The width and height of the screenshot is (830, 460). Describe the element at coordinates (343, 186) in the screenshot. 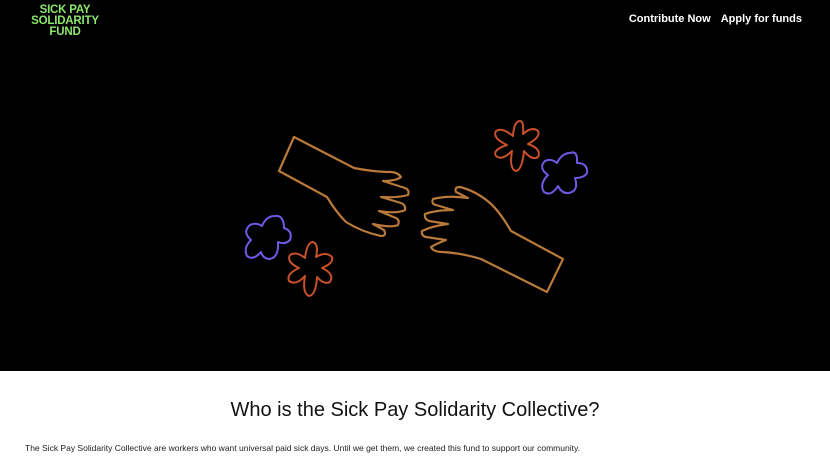

I see `left-hand-icon` at that location.